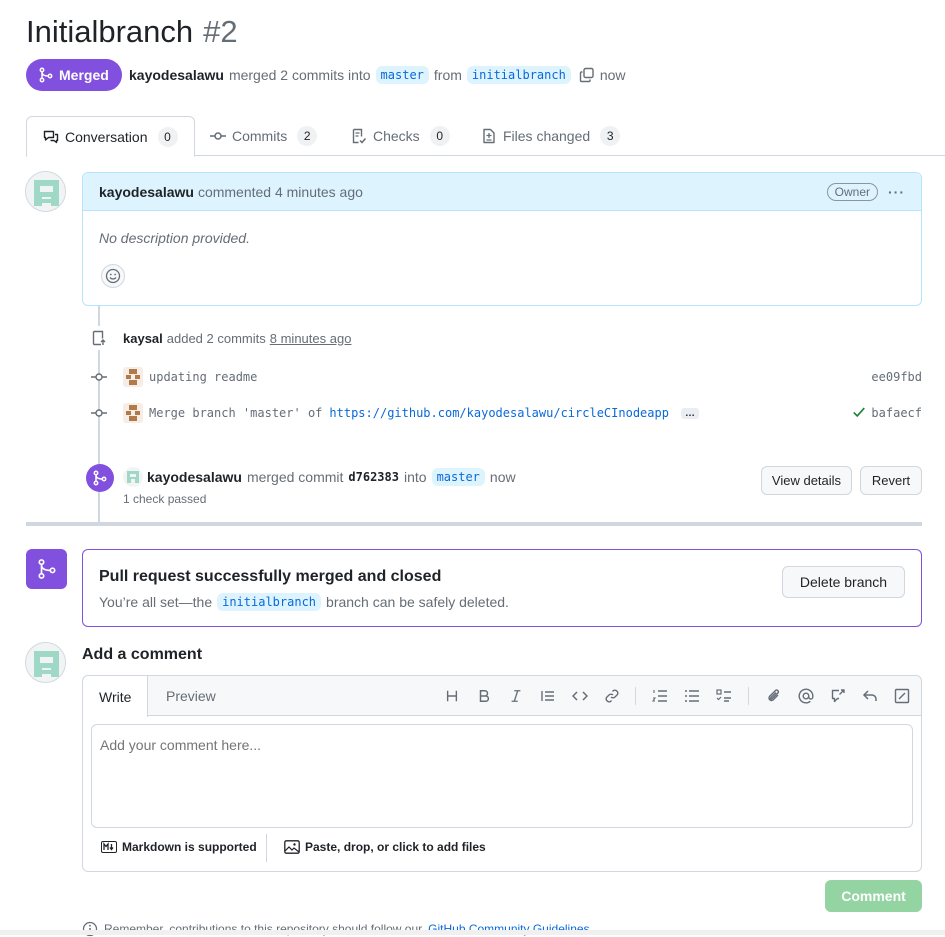 The image size is (945, 937). What do you see at coordinates (806, 480) in the screenshot?
I see `view-details-button: View details` at bounding box center [806, 480].